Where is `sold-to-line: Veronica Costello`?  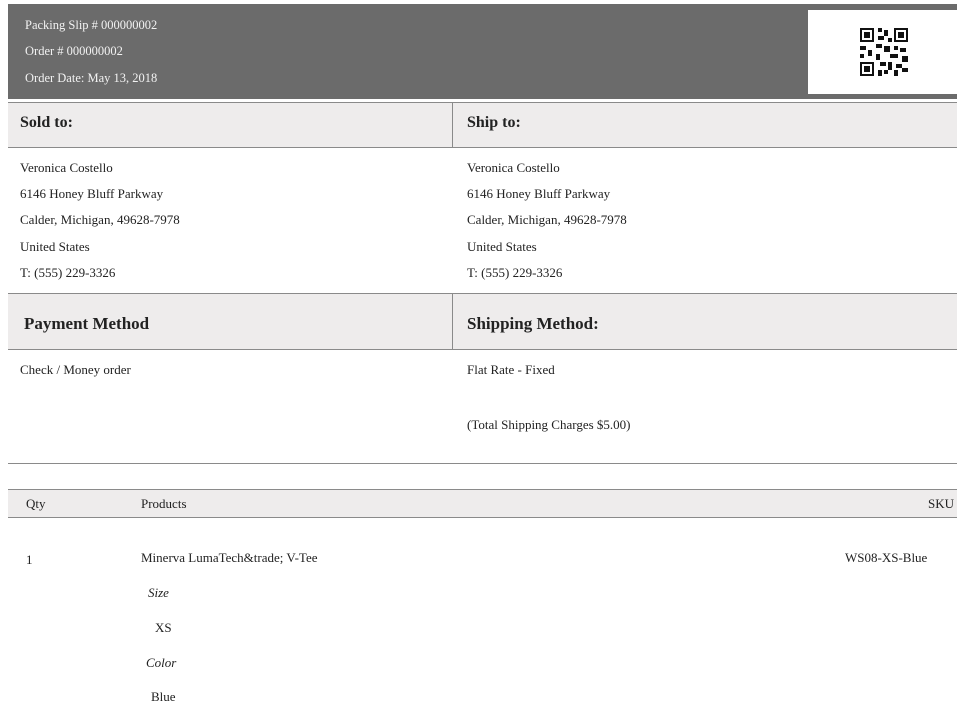
sold-to-line: Veronica Costello is located at coordinates (66, 167).